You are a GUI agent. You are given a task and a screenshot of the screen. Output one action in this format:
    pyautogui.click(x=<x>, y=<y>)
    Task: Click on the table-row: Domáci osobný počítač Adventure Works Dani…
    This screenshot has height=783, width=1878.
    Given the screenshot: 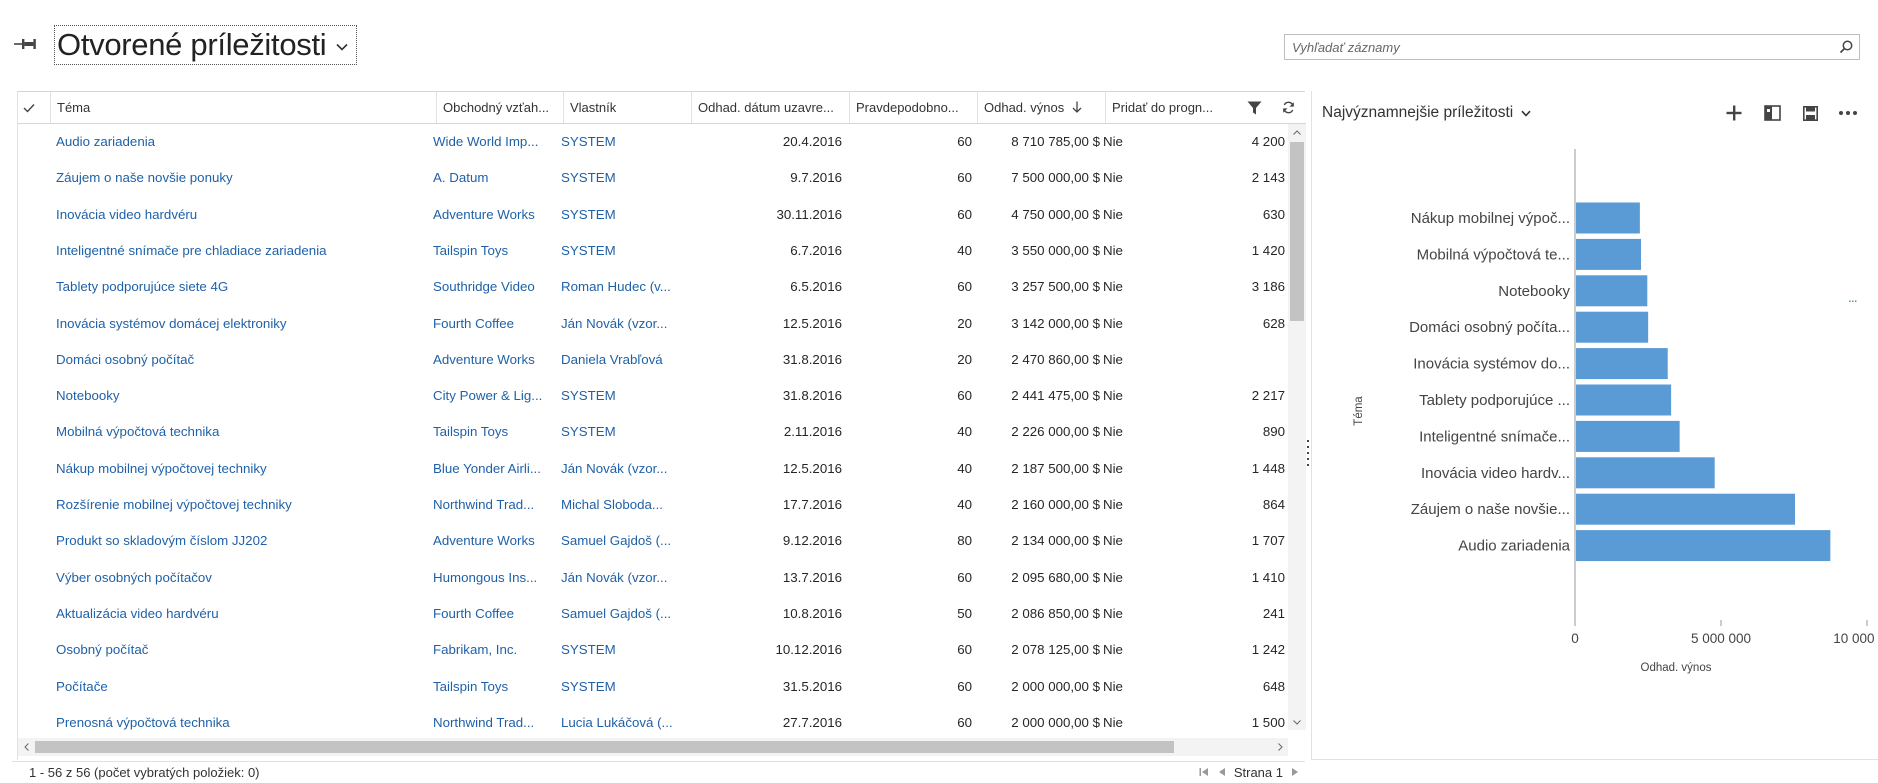 What is the action you would take?
    pyautogui.click(x=653, y=360)
    